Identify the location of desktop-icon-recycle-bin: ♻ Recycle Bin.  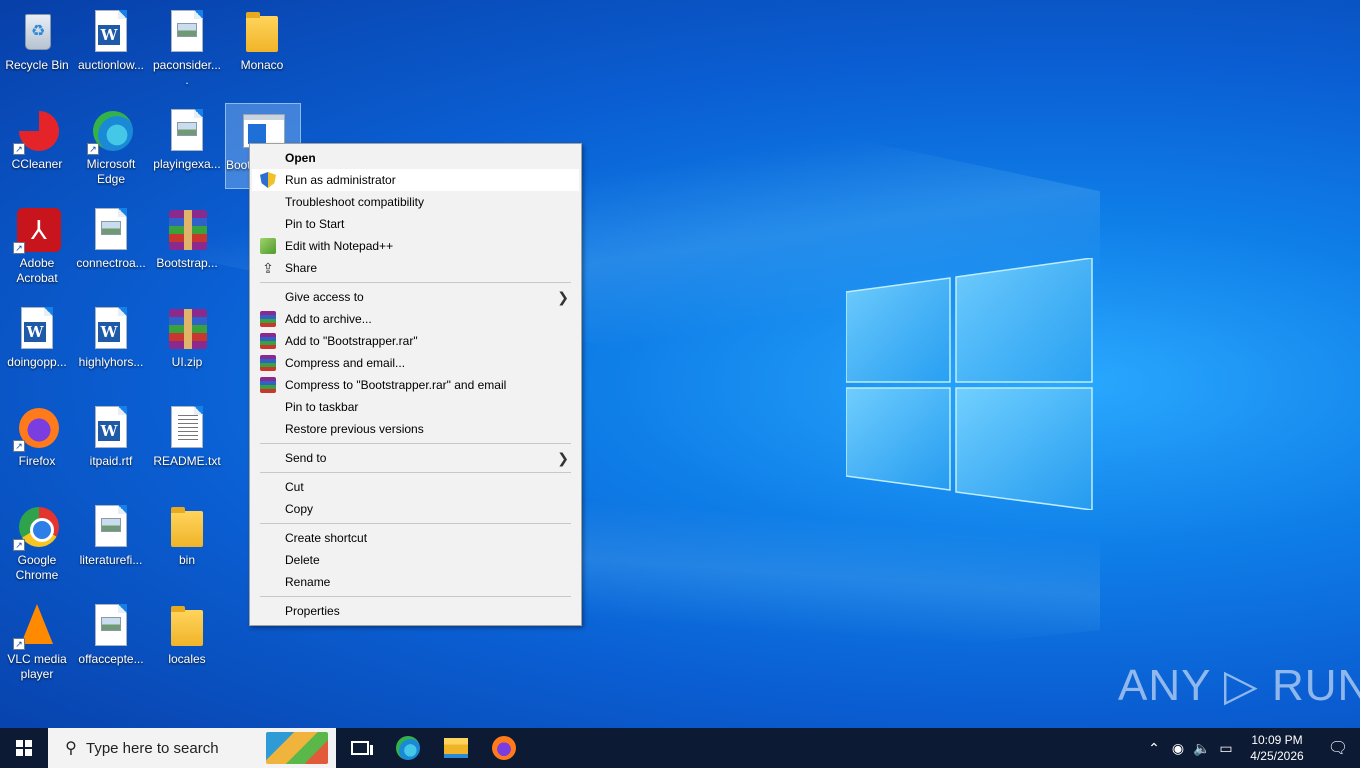
(37, 38).